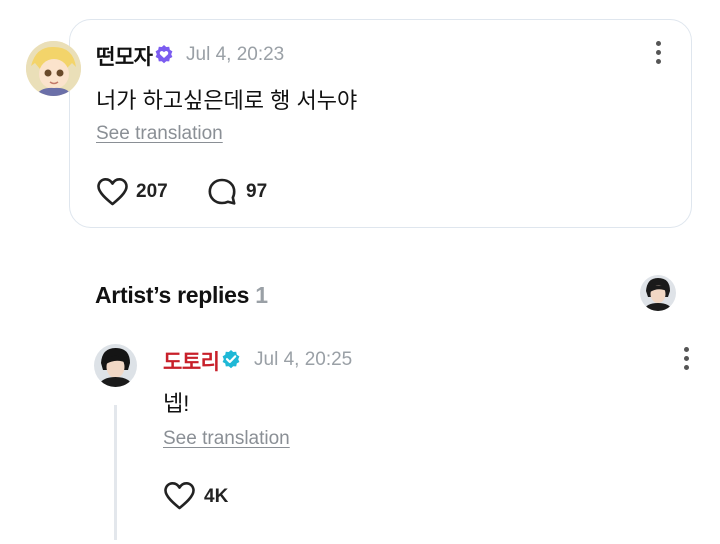 The image size is (720, 544). Describe the element at coordinates (115, 472) in the screenshot. I see `reply-thread-line` at that location.